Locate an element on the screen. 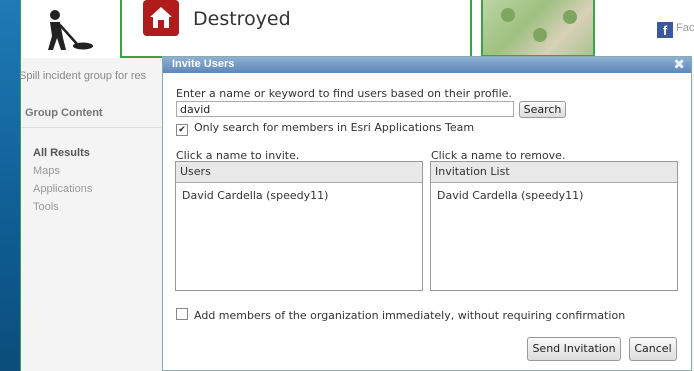  person-vacuum-icon is located at coordinates (70, 30).